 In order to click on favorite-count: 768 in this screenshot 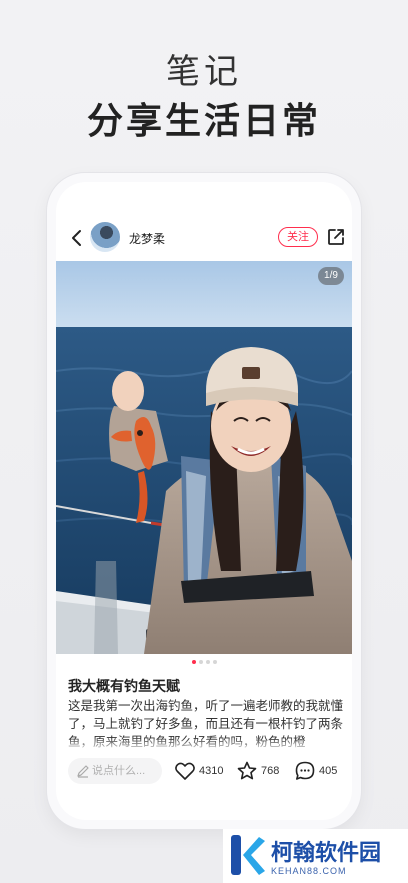, I will do `click(270, 771)`.